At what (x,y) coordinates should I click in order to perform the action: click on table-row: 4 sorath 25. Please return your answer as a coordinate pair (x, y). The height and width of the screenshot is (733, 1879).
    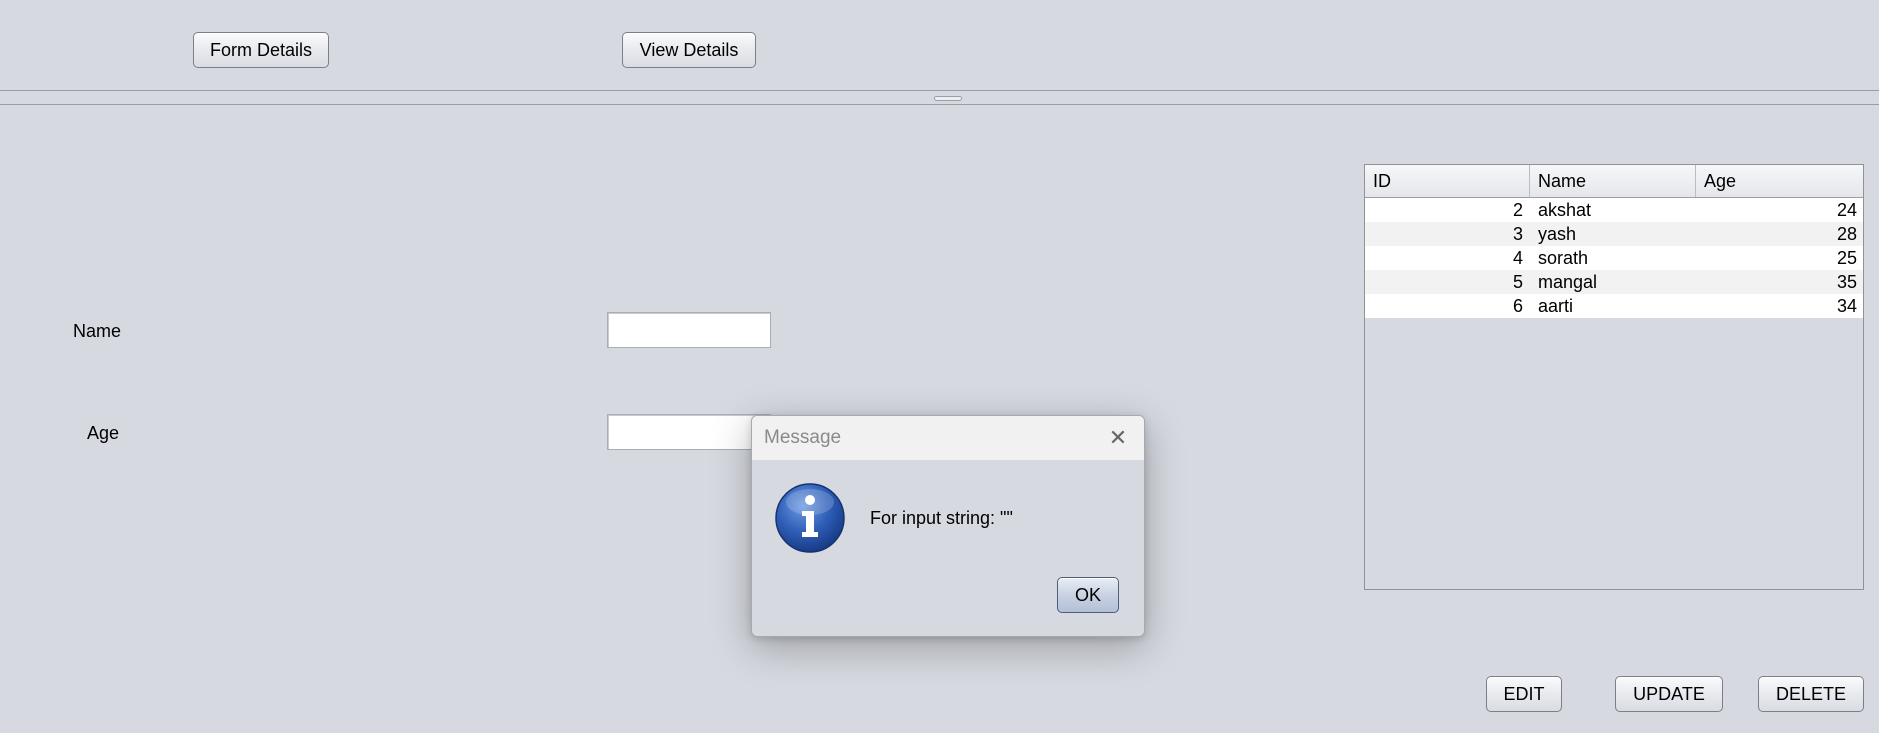
    Looking at the image, I should click on (1614, 258).